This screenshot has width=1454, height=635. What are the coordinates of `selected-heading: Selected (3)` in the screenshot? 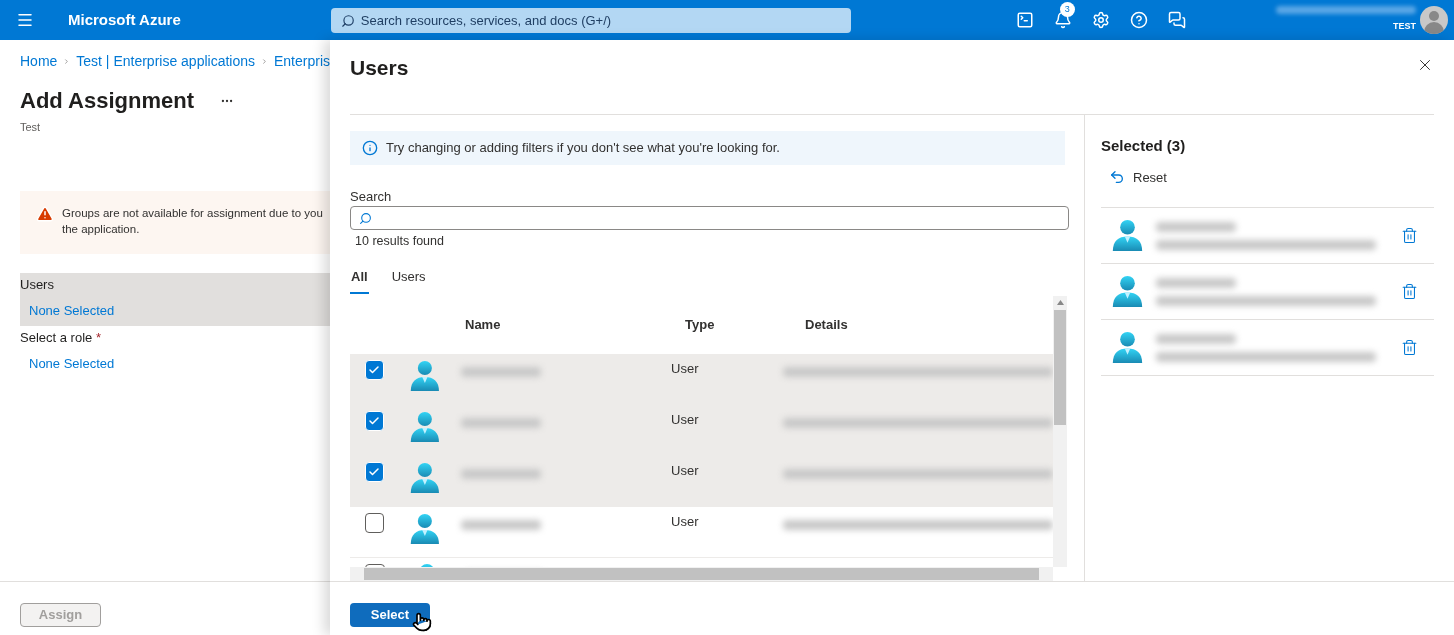 It's located at (1144, 146).